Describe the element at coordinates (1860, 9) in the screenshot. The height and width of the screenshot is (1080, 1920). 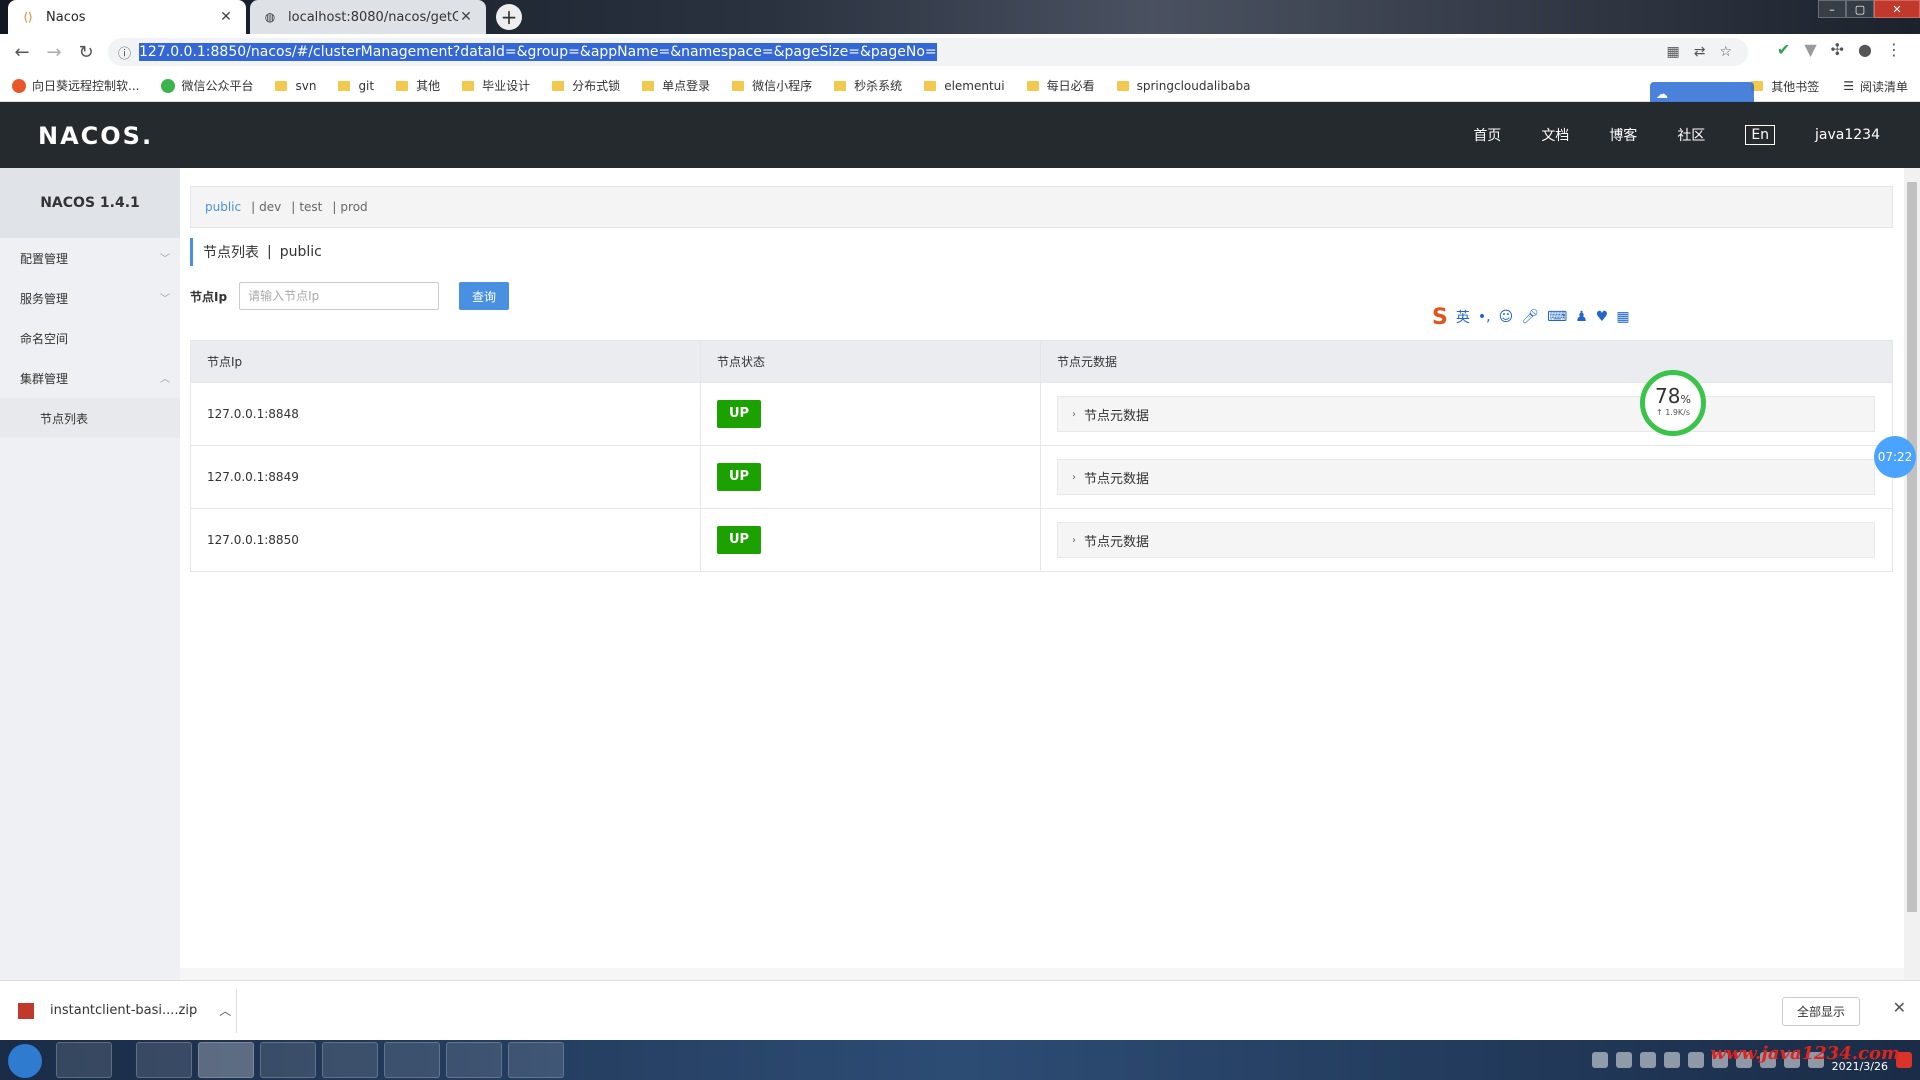
I see `maximize-button: ▢` at that location.